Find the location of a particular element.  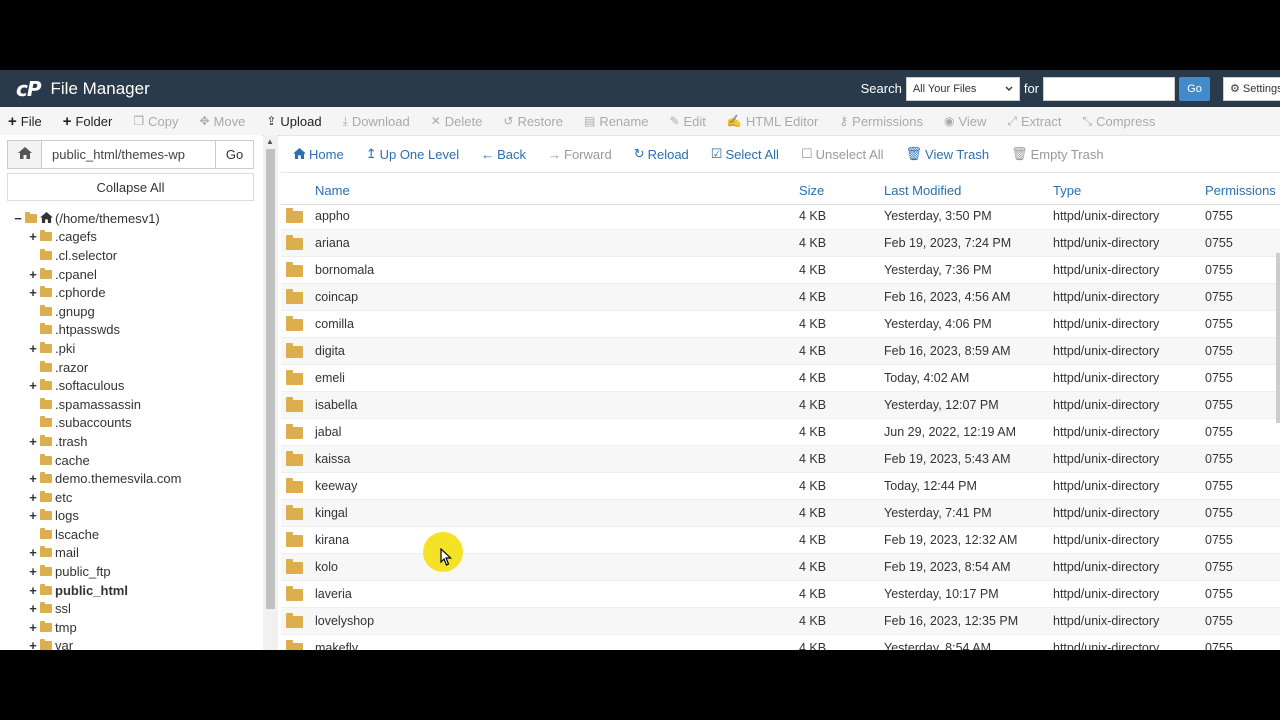

new-file-button: + File is located at coordinates (25, 121).